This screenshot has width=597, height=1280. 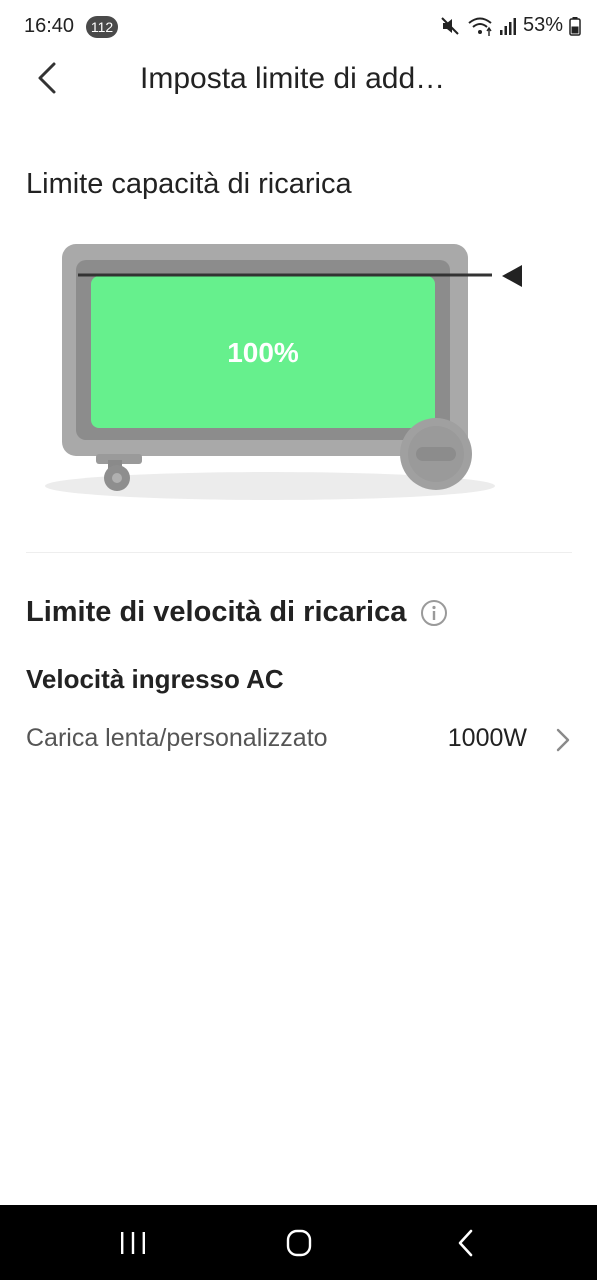 What do you see at coordinates (49, 26) in the screenshot?
I see `status-time: 16:40` at bounding box center [49, 26].